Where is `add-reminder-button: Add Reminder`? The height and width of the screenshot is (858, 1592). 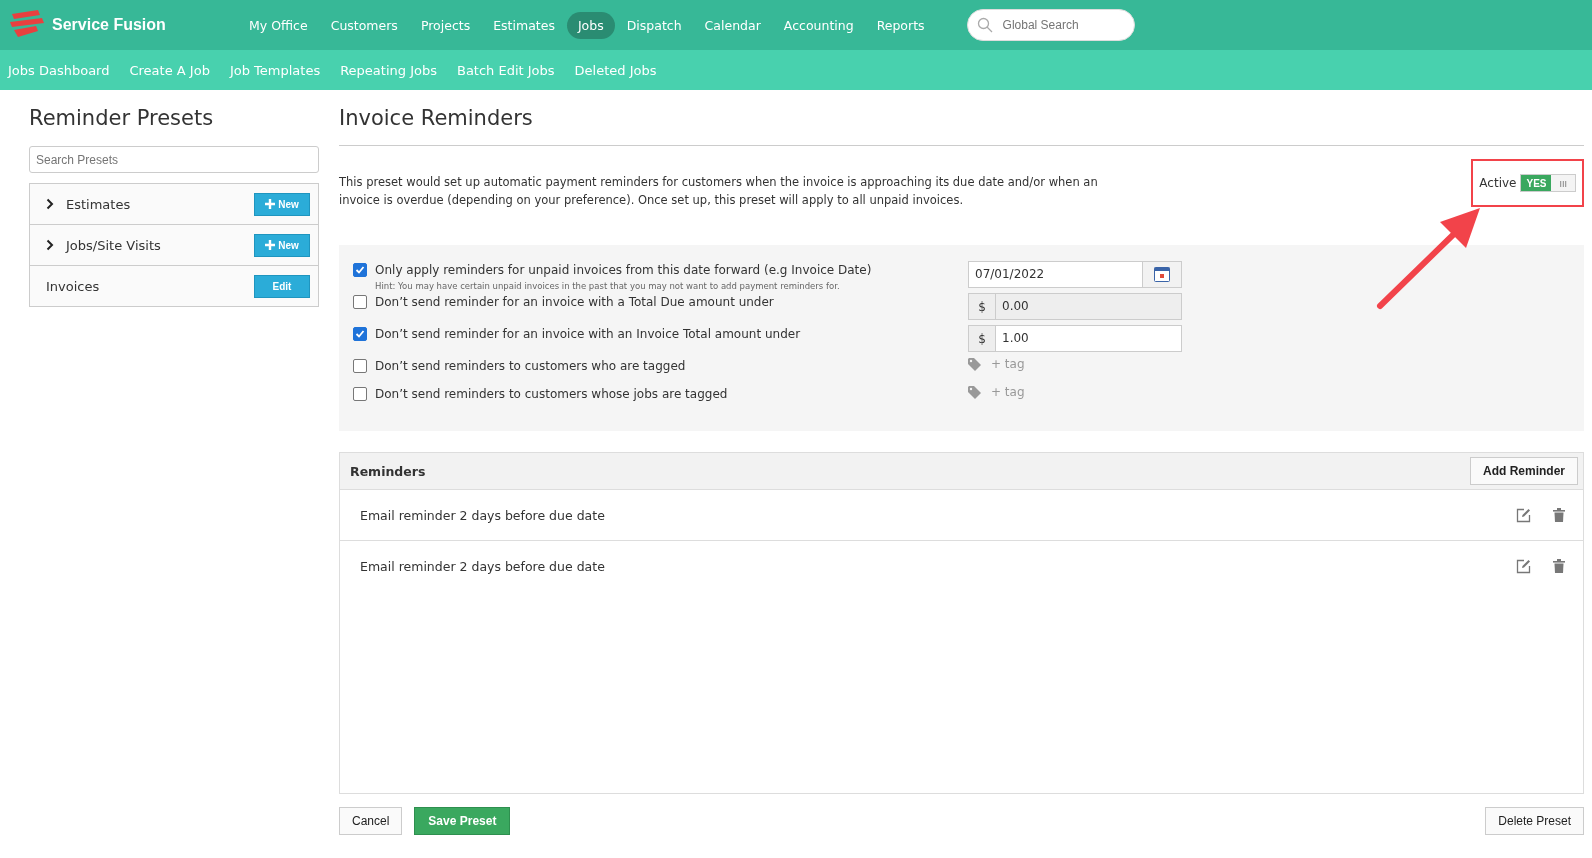
add-reminder-button: Add Reminder is located at coordinates (1524, 471).